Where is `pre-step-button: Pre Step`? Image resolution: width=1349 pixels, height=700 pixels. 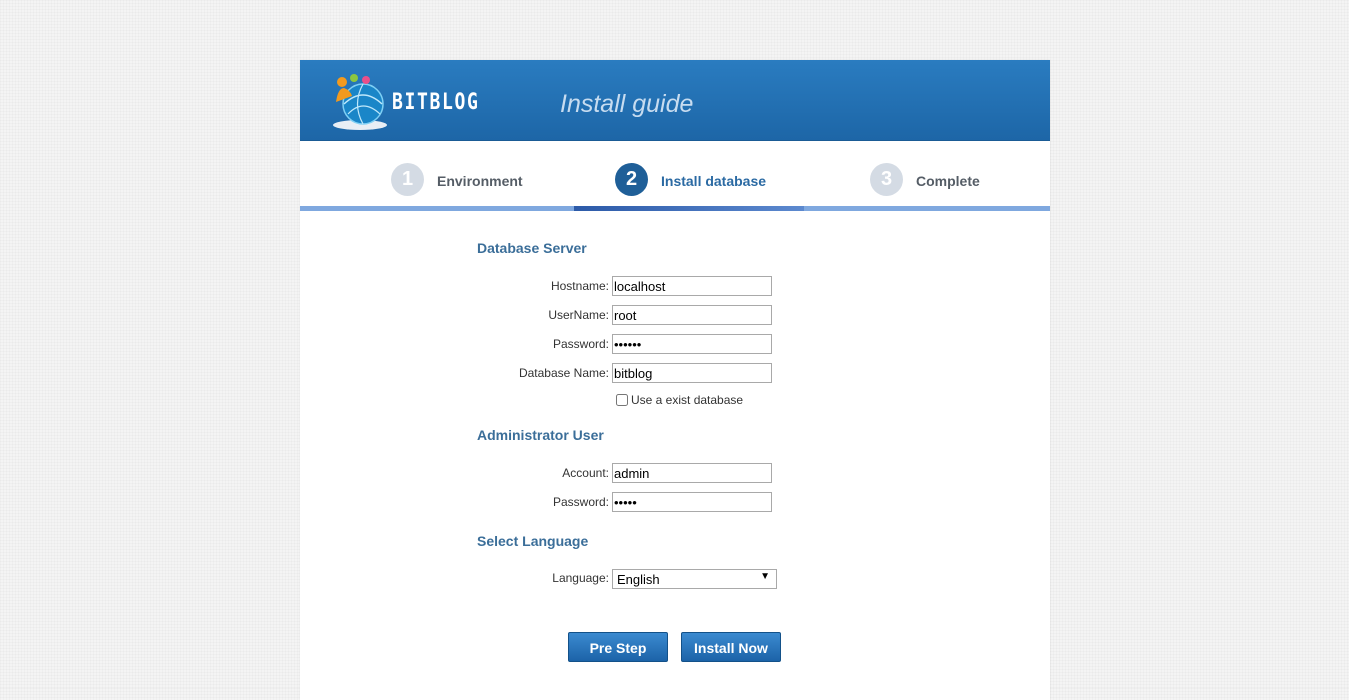 pre-step-button: Pre Step is located at coordinates (618, 647).